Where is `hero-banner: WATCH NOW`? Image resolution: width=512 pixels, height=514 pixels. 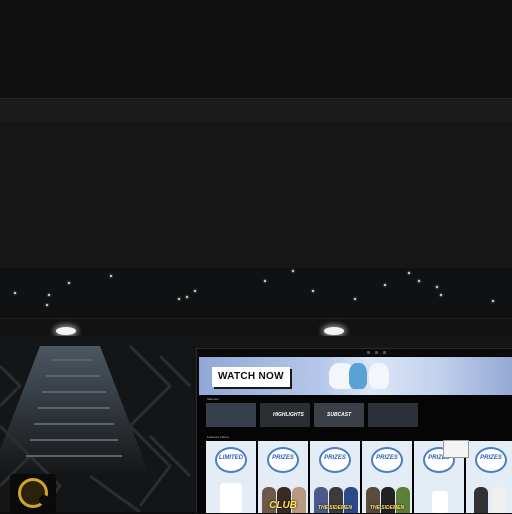 hero-banner: WATCH NOW is located at coordinates (355, 376).